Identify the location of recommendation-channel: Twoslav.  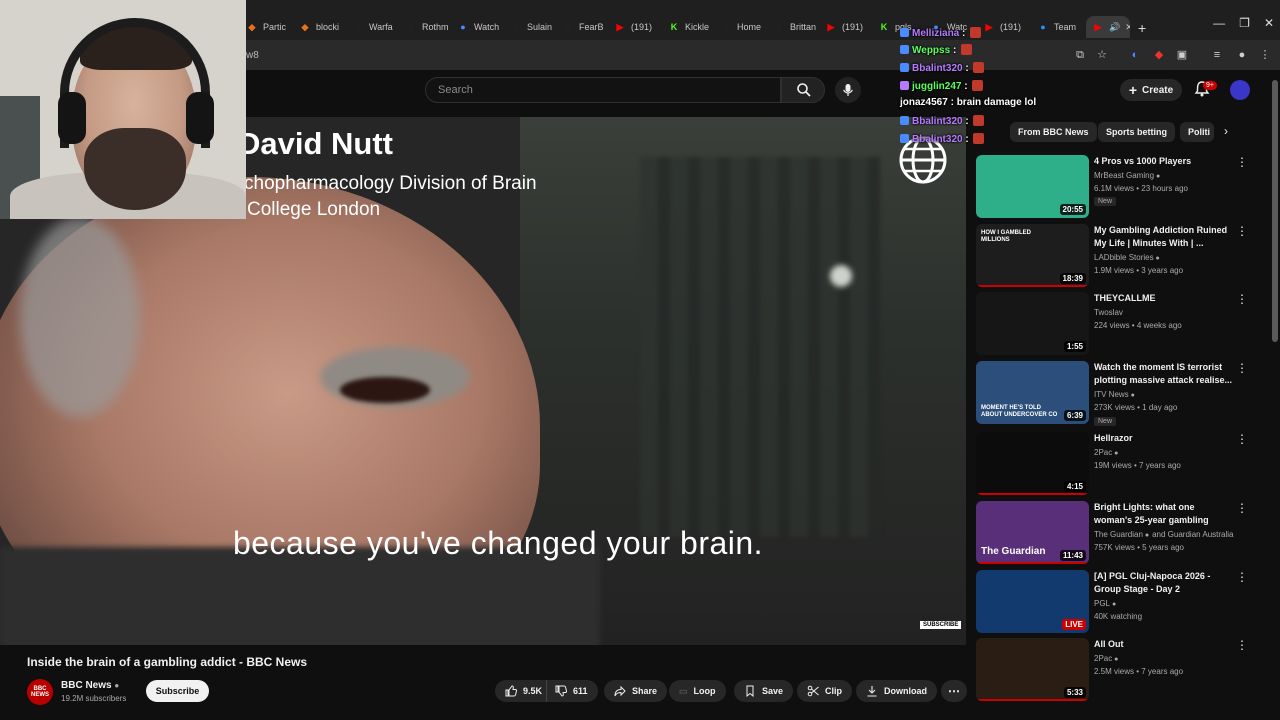
(1169, 313).